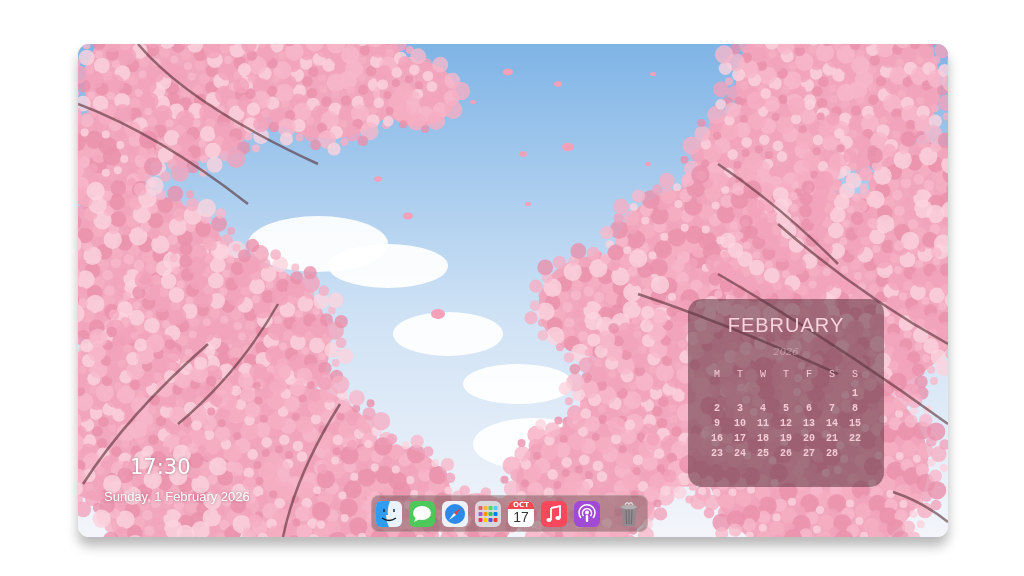 Image resolution: width=1024 pixels, height=576 pixels. I want to click on calendar-day: 11, so click(763, 423).